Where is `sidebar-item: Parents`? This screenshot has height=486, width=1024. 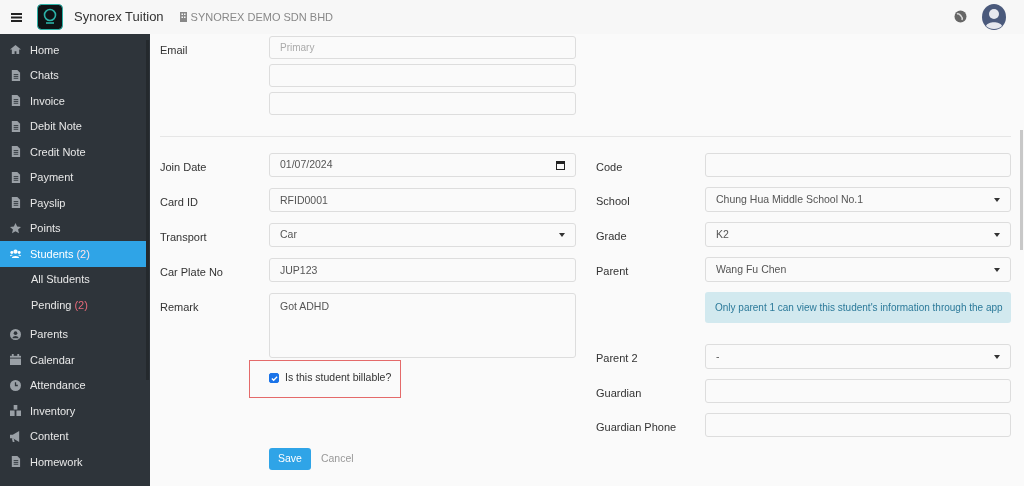
sidebar-item: Parents is located at coordinates (73, 334).